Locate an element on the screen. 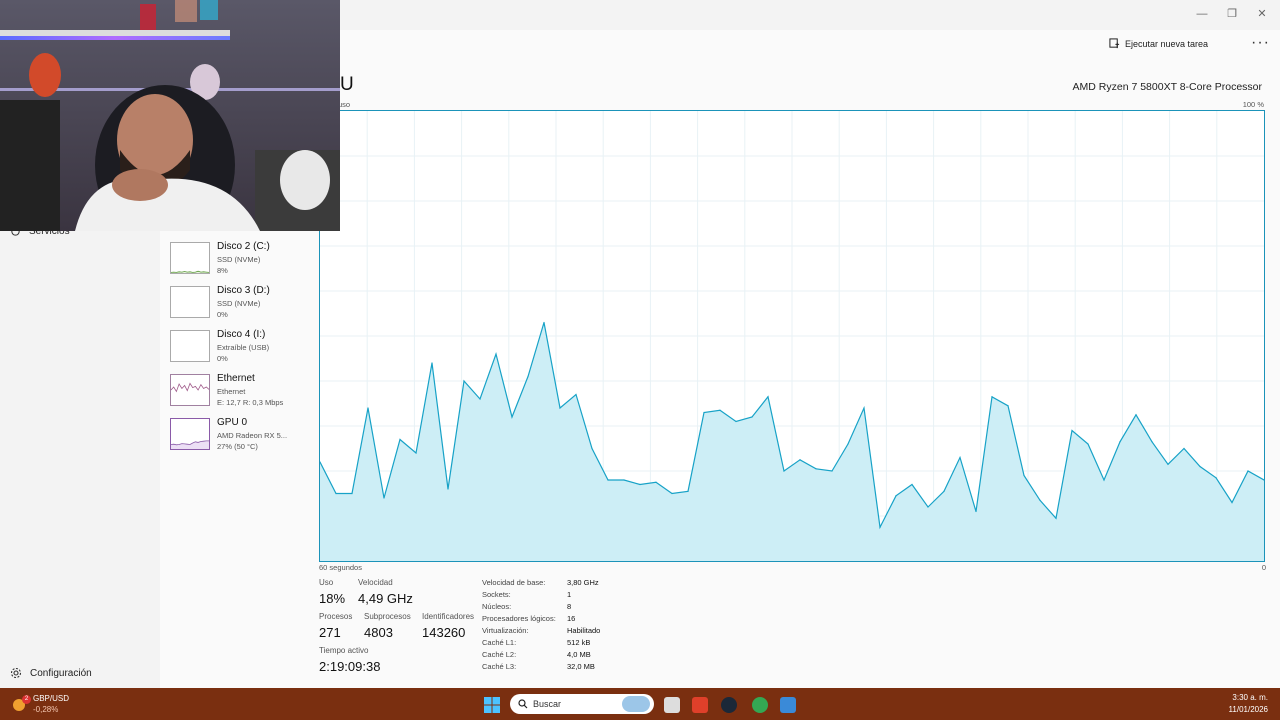 The image size is (1280, 720). disk-2-graph is located at coordinates (190, 271).